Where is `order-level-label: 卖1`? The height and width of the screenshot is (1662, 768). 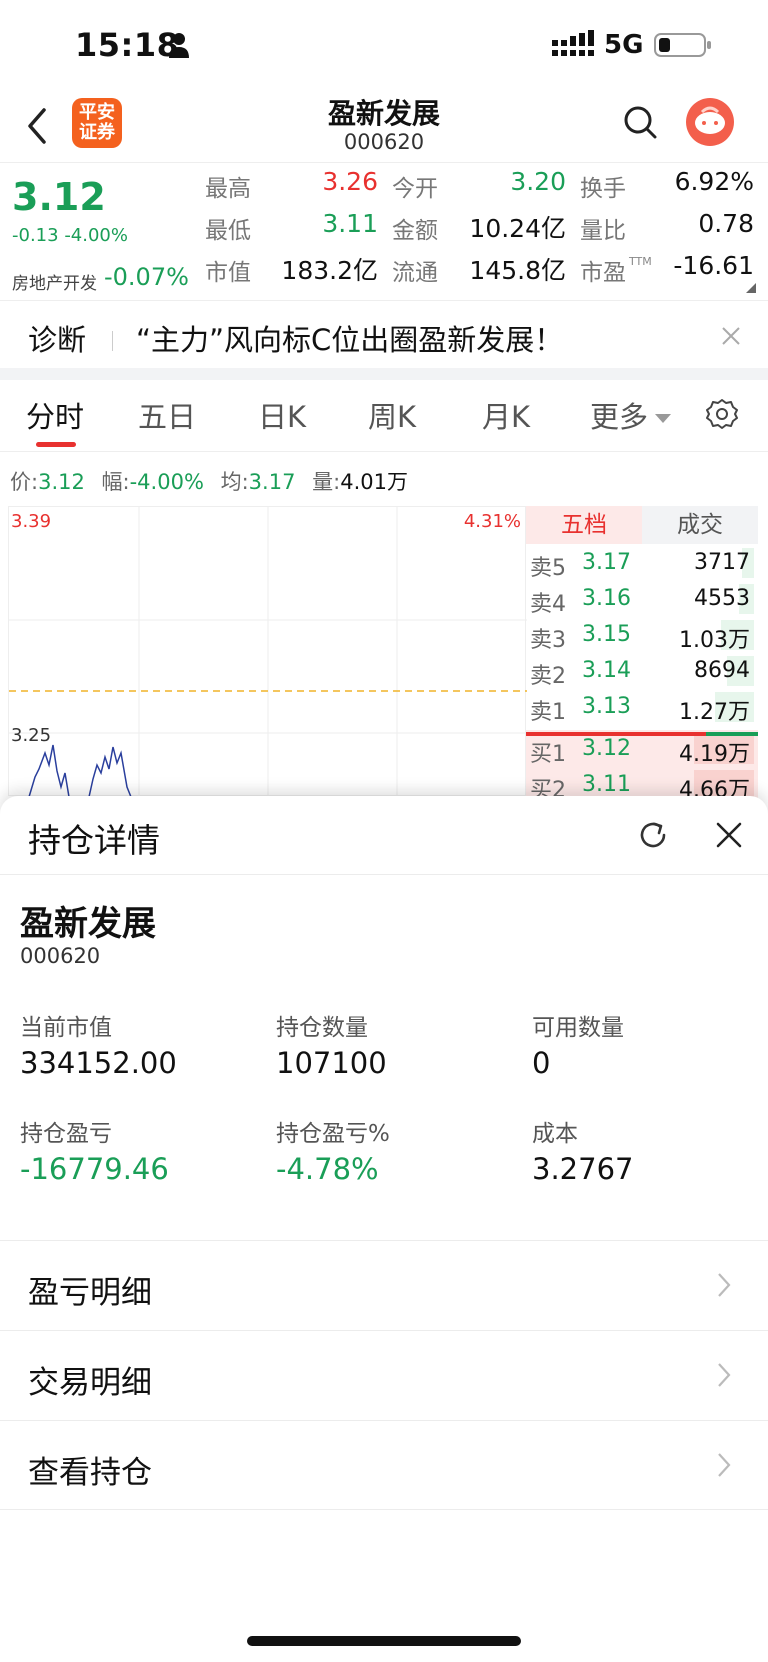 order-level-label: 卖1 is located at coordinates (548, 712).